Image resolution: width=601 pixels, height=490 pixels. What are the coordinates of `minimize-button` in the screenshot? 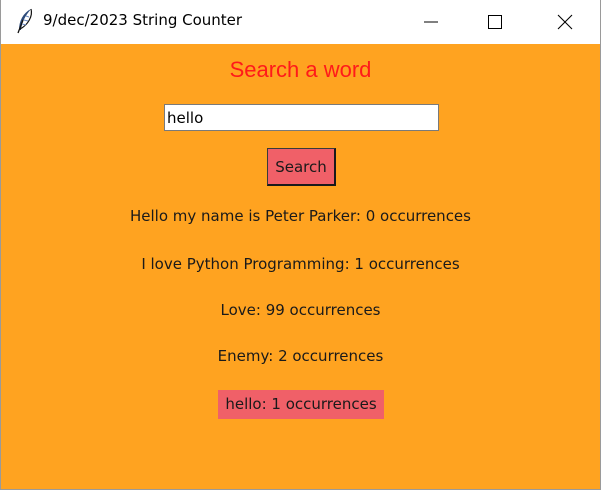 It's located at (431, 22).